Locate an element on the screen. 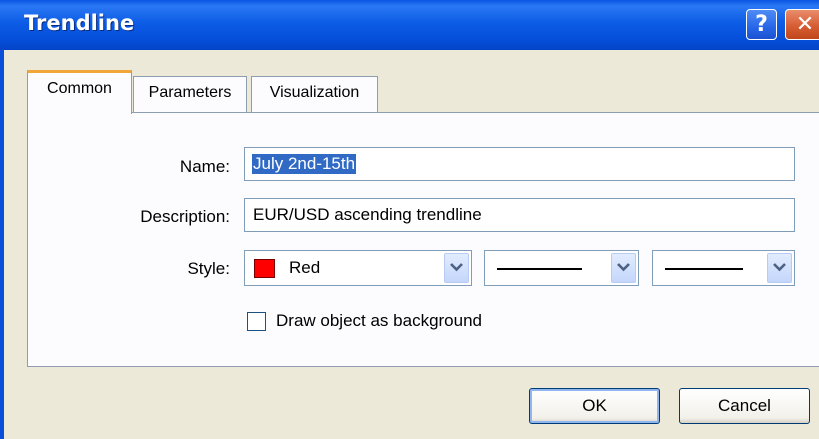 This screenshot has height=439, width=819. color-swatch is located at coordinates (264, 268).